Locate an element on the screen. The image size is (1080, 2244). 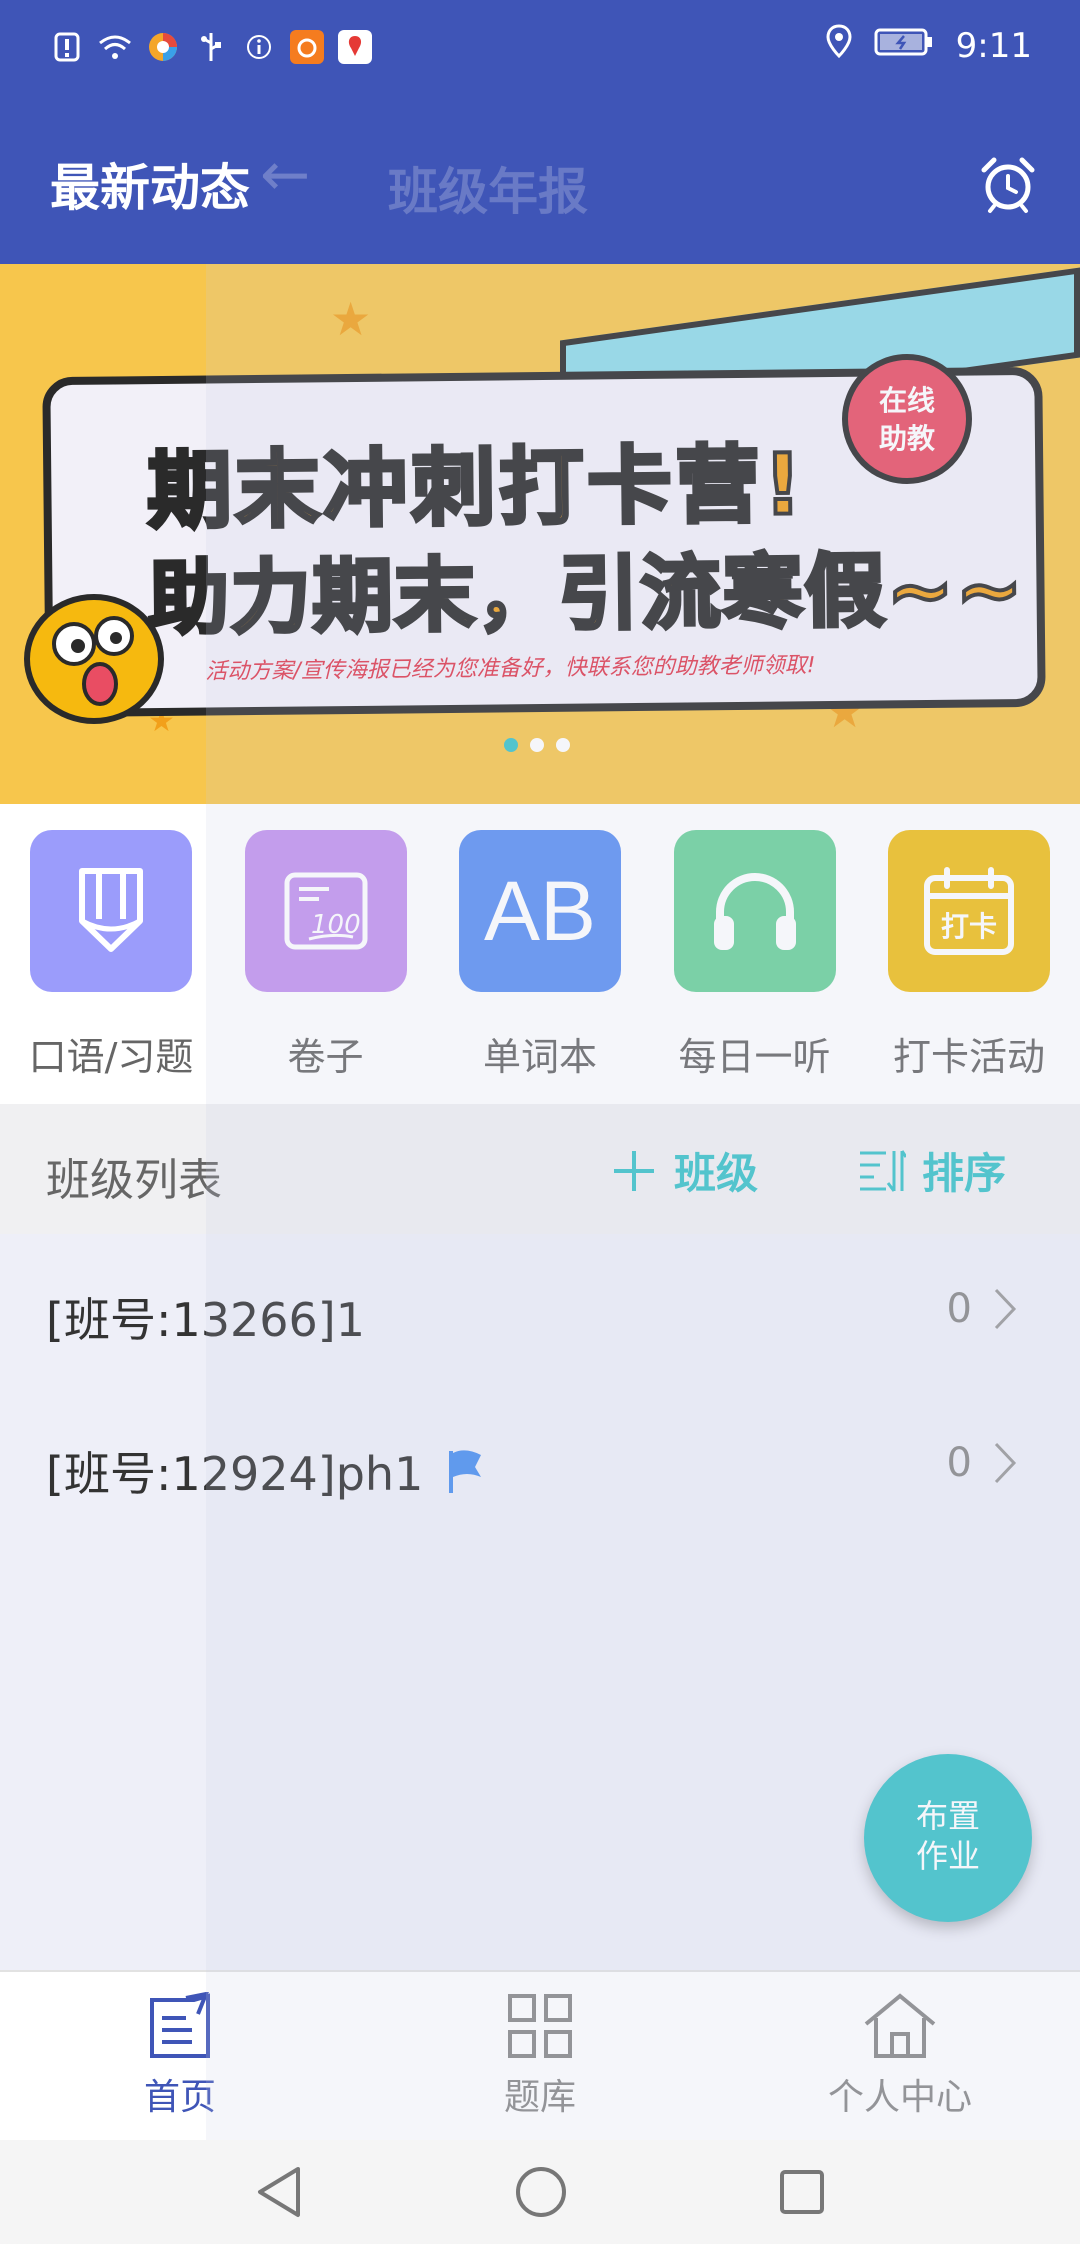
home-document-icon is located at coordinates (180, 2025).